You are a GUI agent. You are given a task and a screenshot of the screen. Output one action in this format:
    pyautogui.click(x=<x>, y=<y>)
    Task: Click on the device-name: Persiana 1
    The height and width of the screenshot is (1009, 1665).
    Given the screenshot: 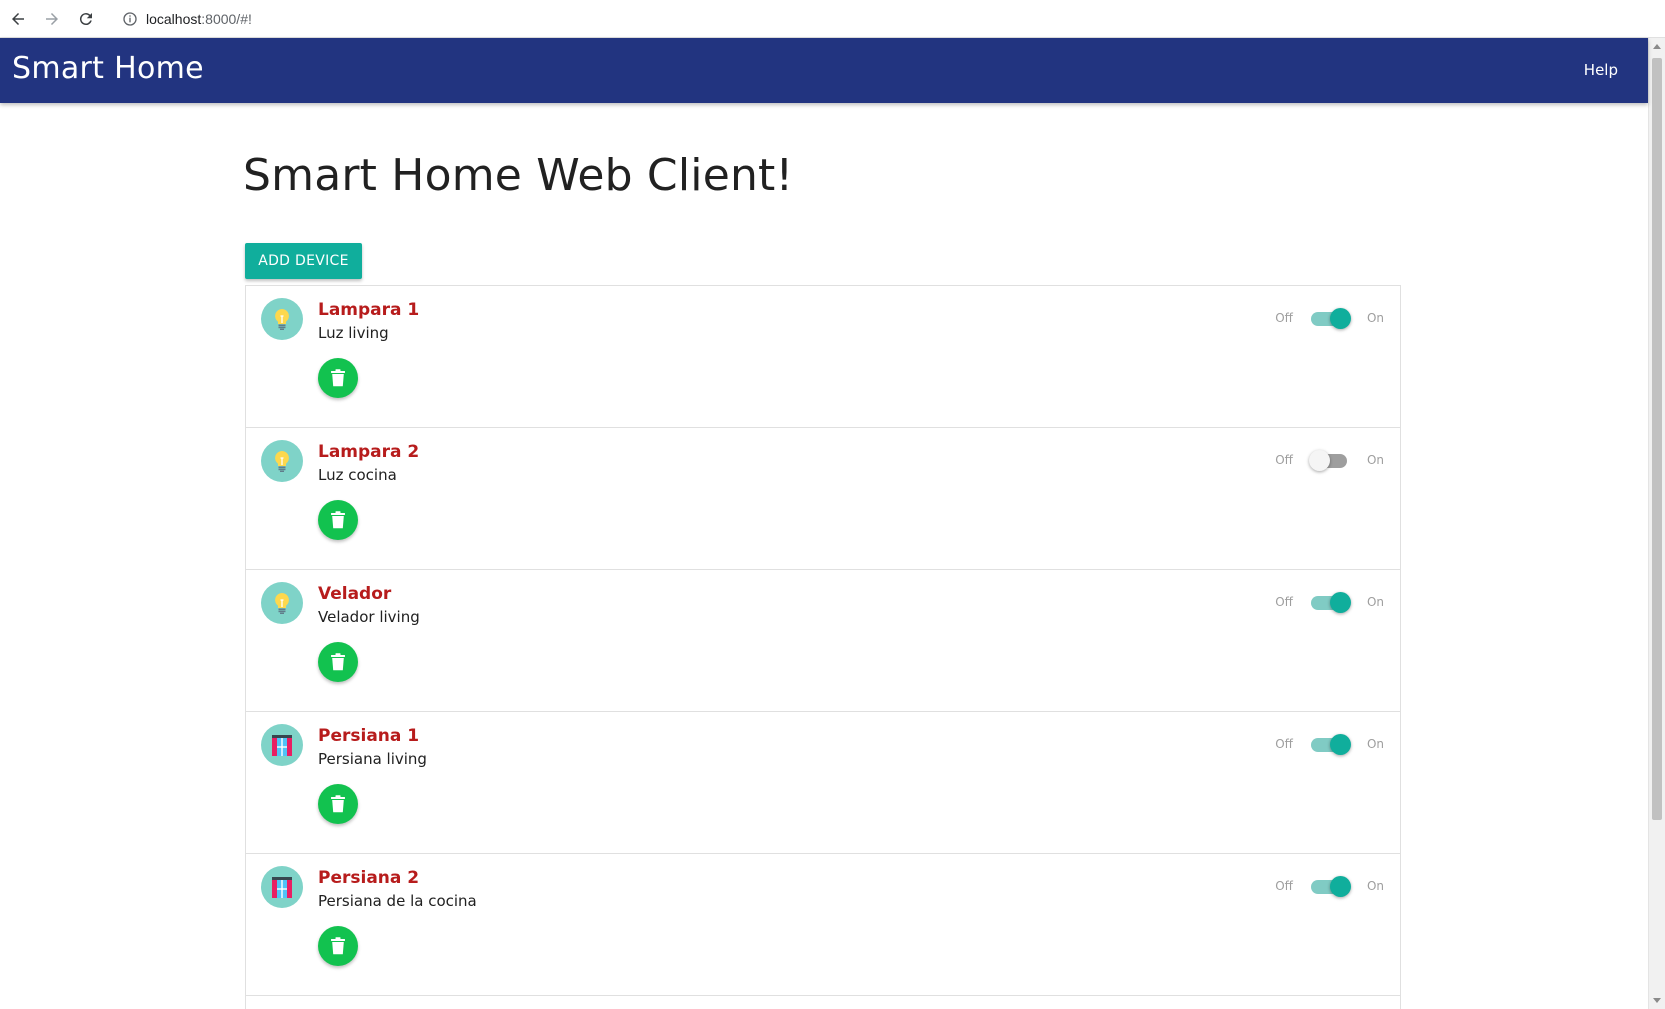 What is the action you would take?
    pyautogui.click(x=369, y=736)
    